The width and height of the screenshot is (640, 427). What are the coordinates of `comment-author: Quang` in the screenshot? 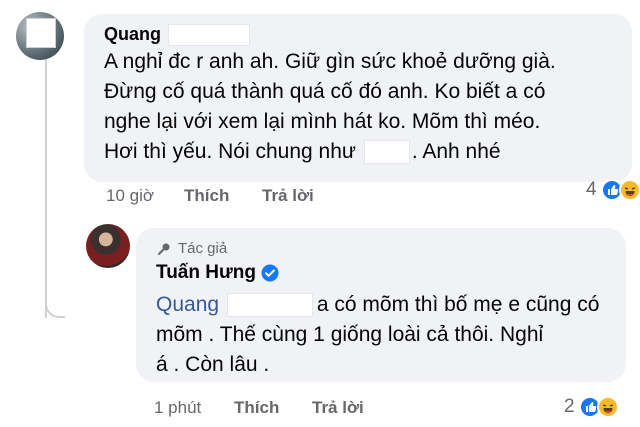 It's located at (177, 35).